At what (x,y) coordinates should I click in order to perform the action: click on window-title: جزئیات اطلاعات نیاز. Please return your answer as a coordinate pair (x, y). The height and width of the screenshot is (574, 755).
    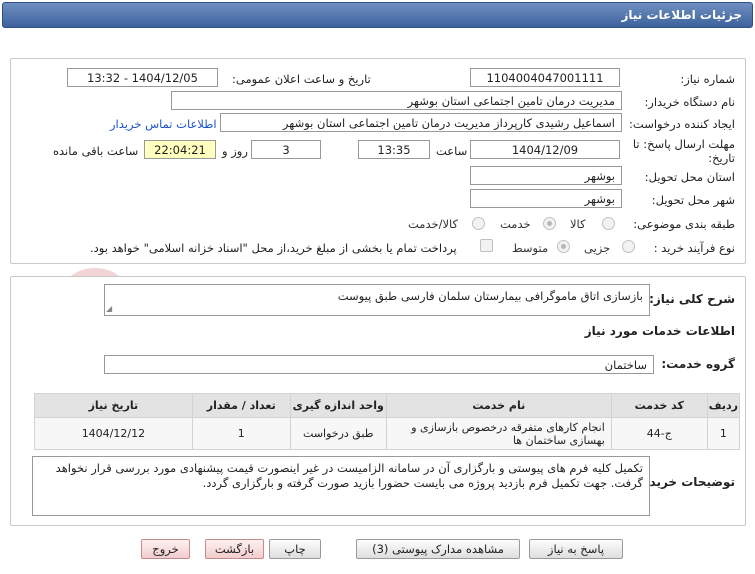
    Looking at the image, I should click on (377, 15).